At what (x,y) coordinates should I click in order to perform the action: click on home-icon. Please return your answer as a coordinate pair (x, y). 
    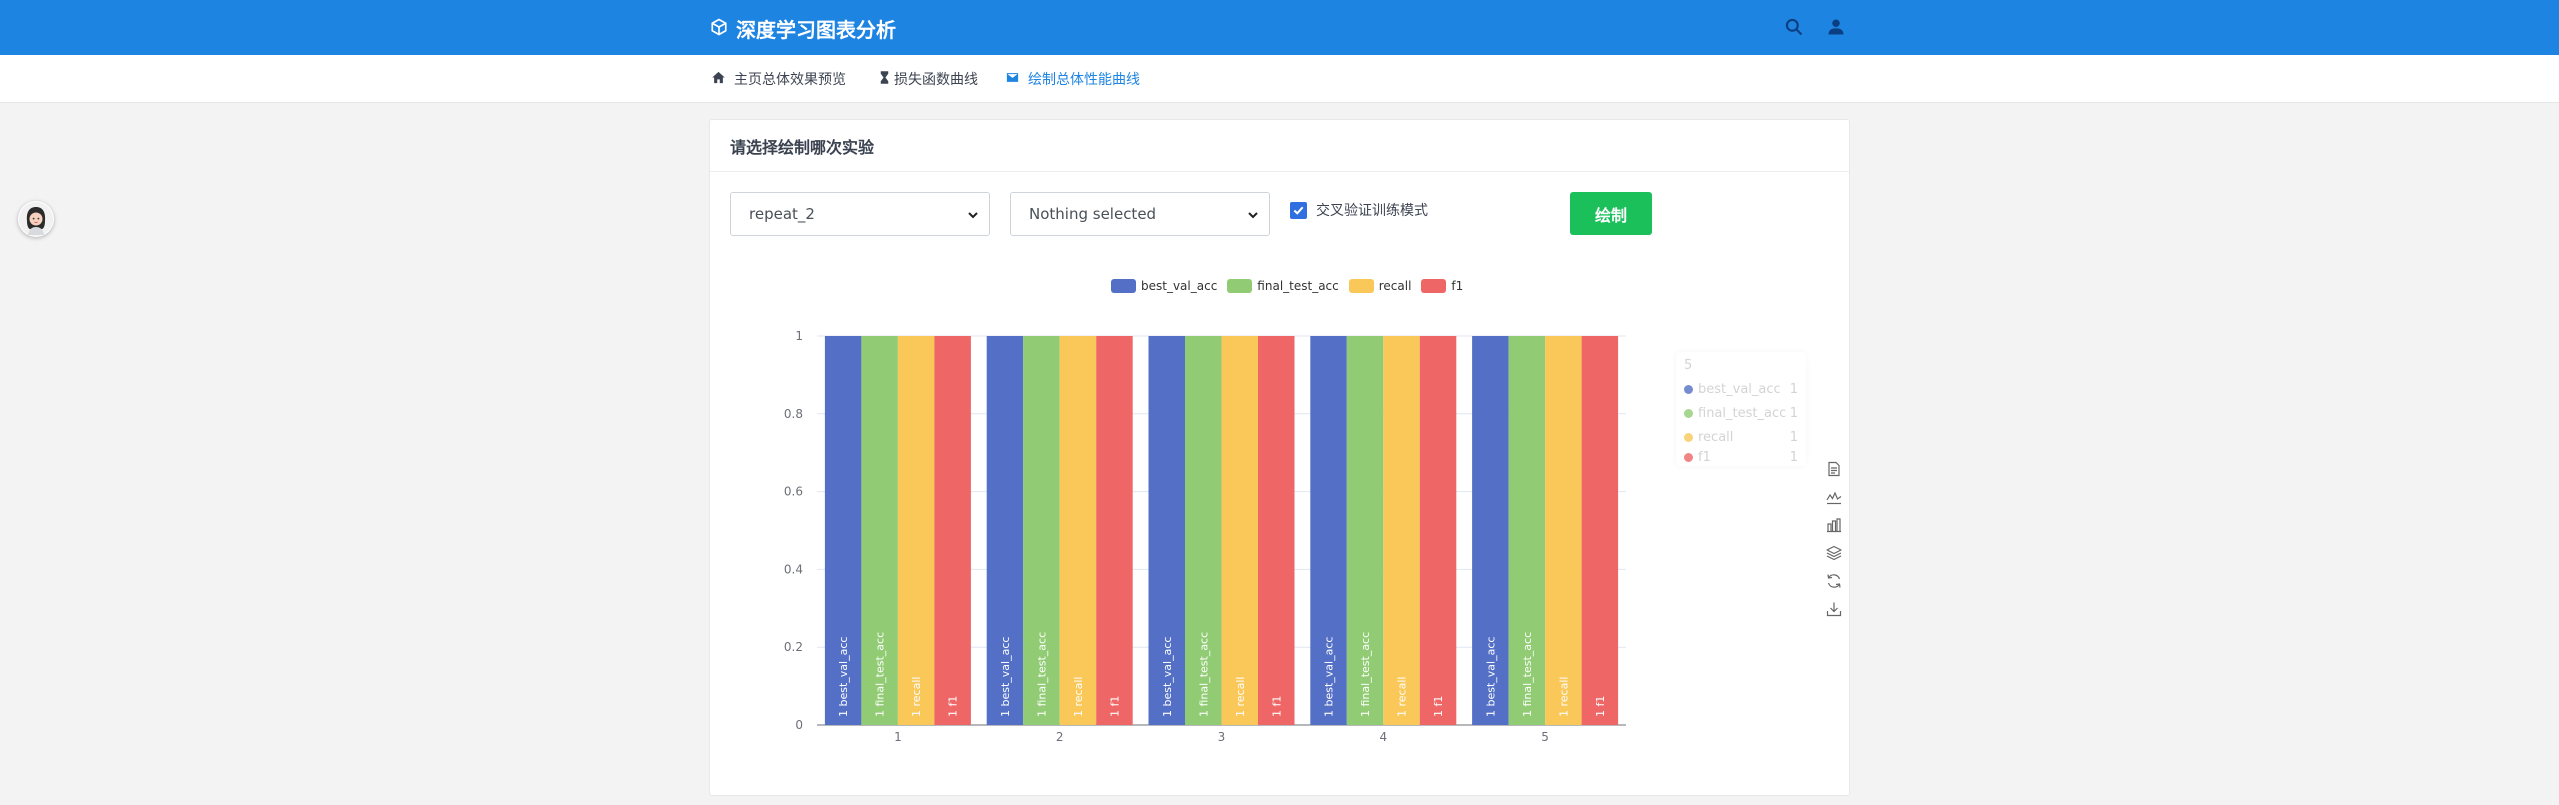
    Looking at the image, I should click on (718, 79).